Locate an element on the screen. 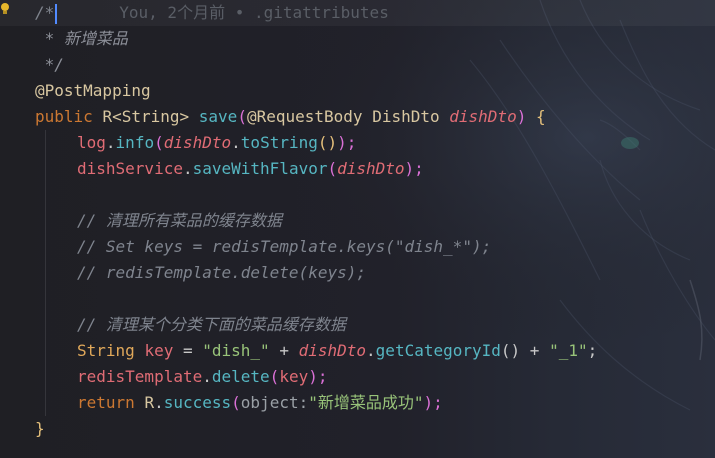 This screenshot has height=458, width=715. method-delete: delete is located at coordinates (240, 376).